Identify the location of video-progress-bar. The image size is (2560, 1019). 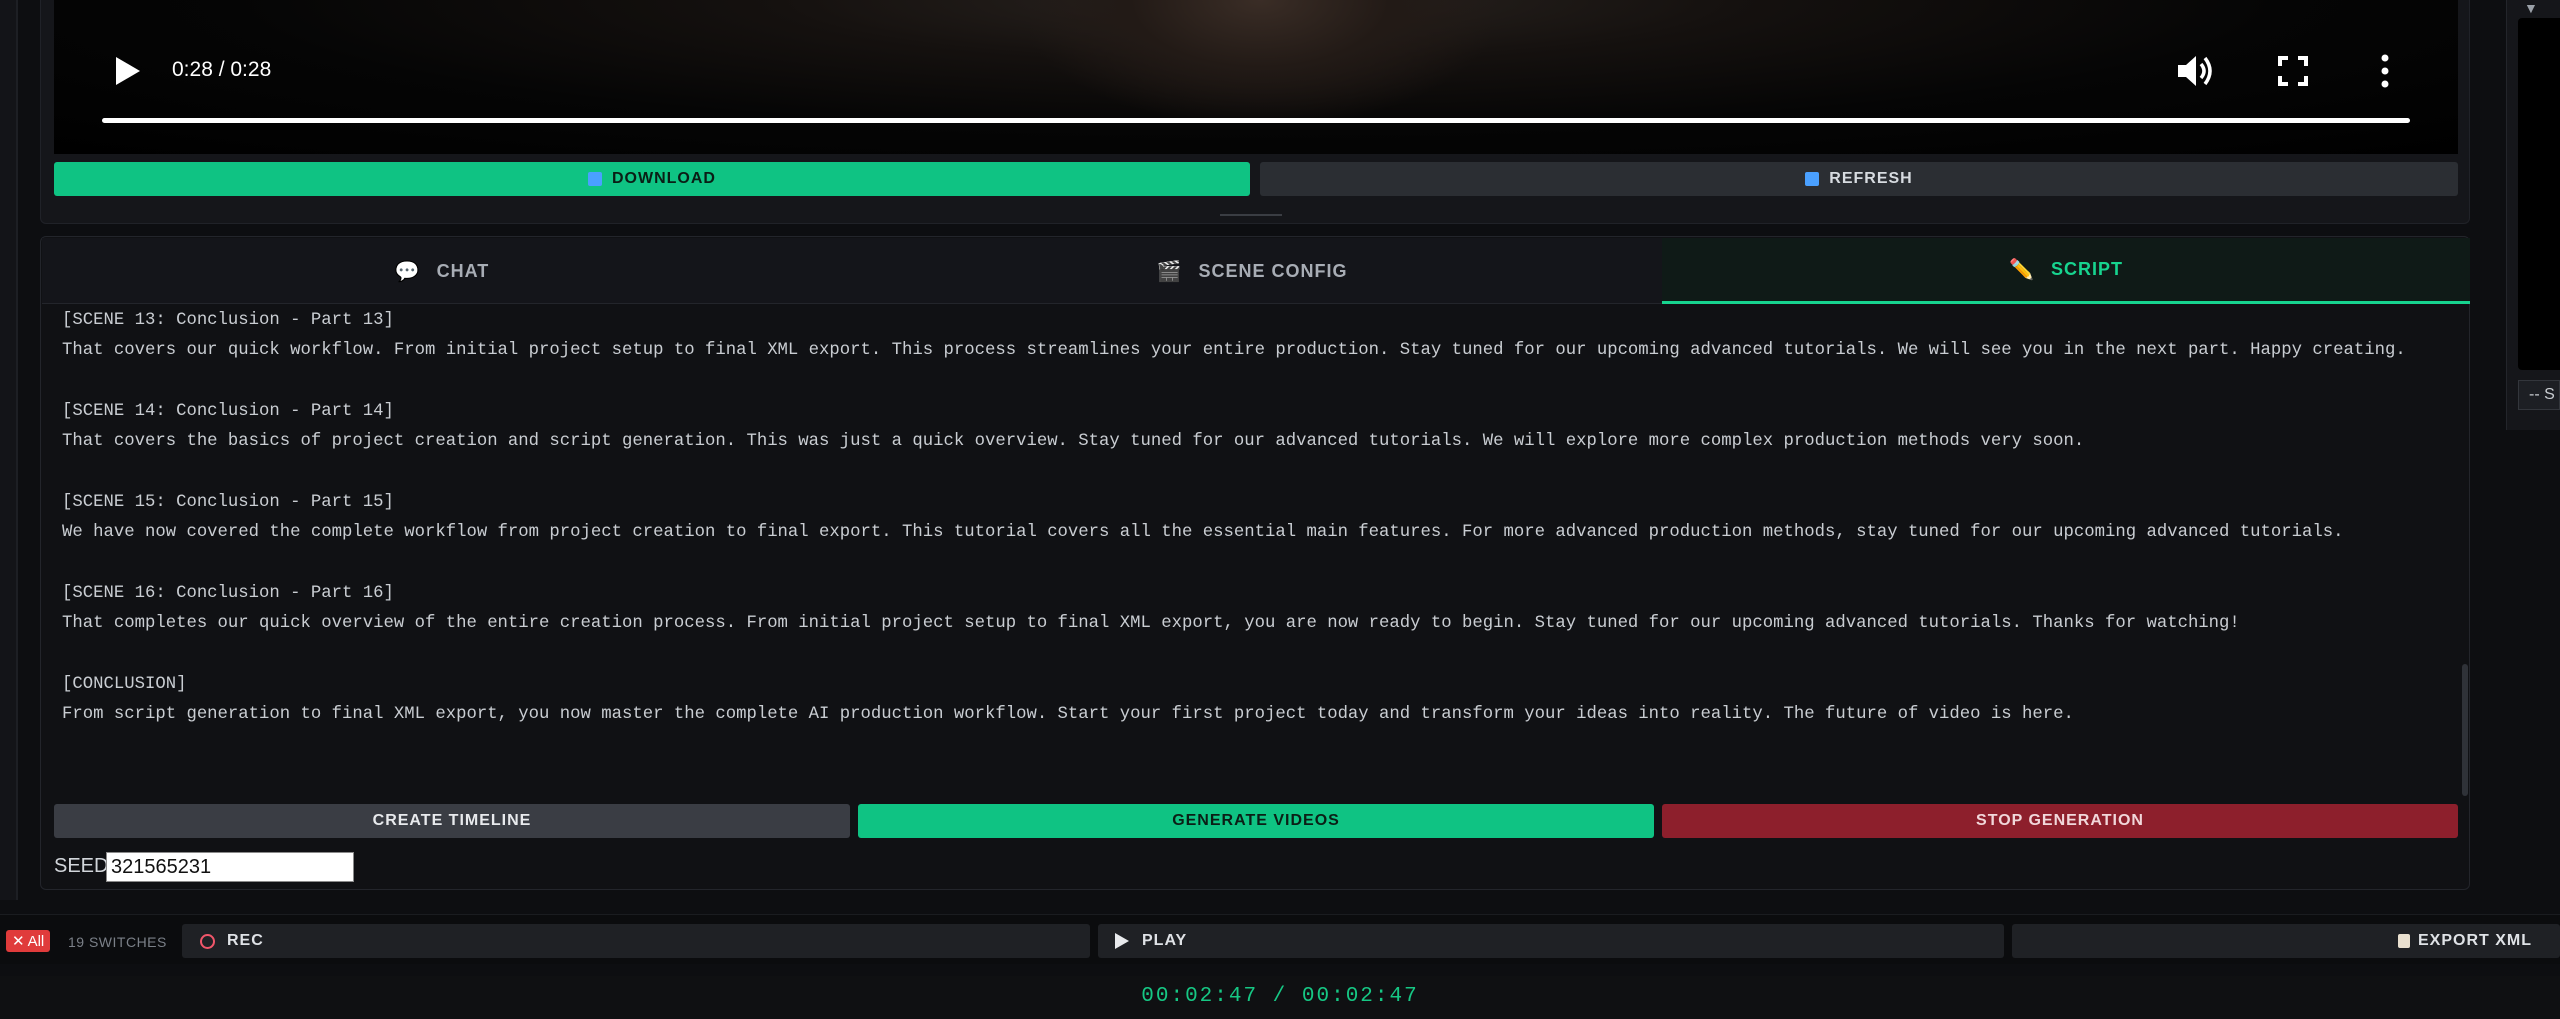
(1256, 120).